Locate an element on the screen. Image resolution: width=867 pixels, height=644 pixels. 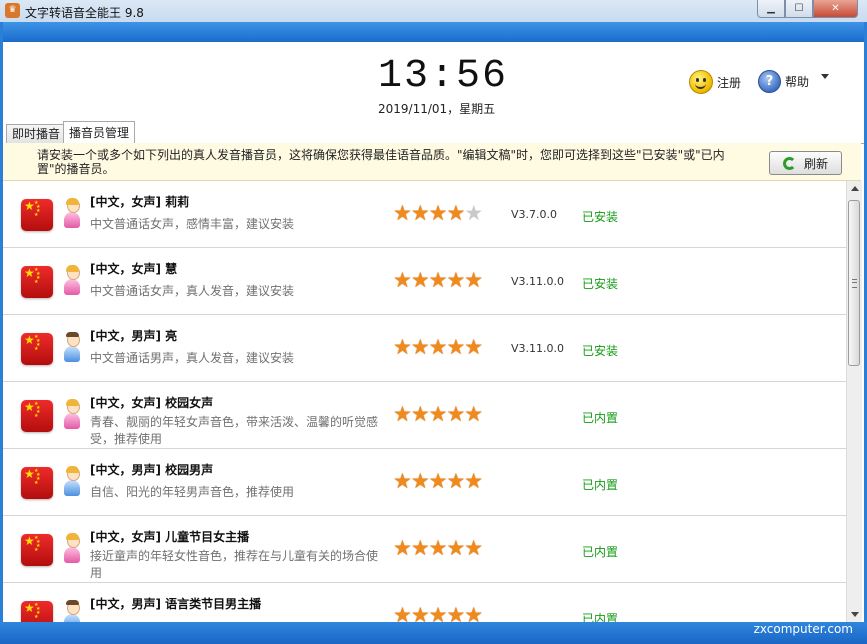
window-controls: ▁ ☐ ✕ is located at coordinates (807, 9).